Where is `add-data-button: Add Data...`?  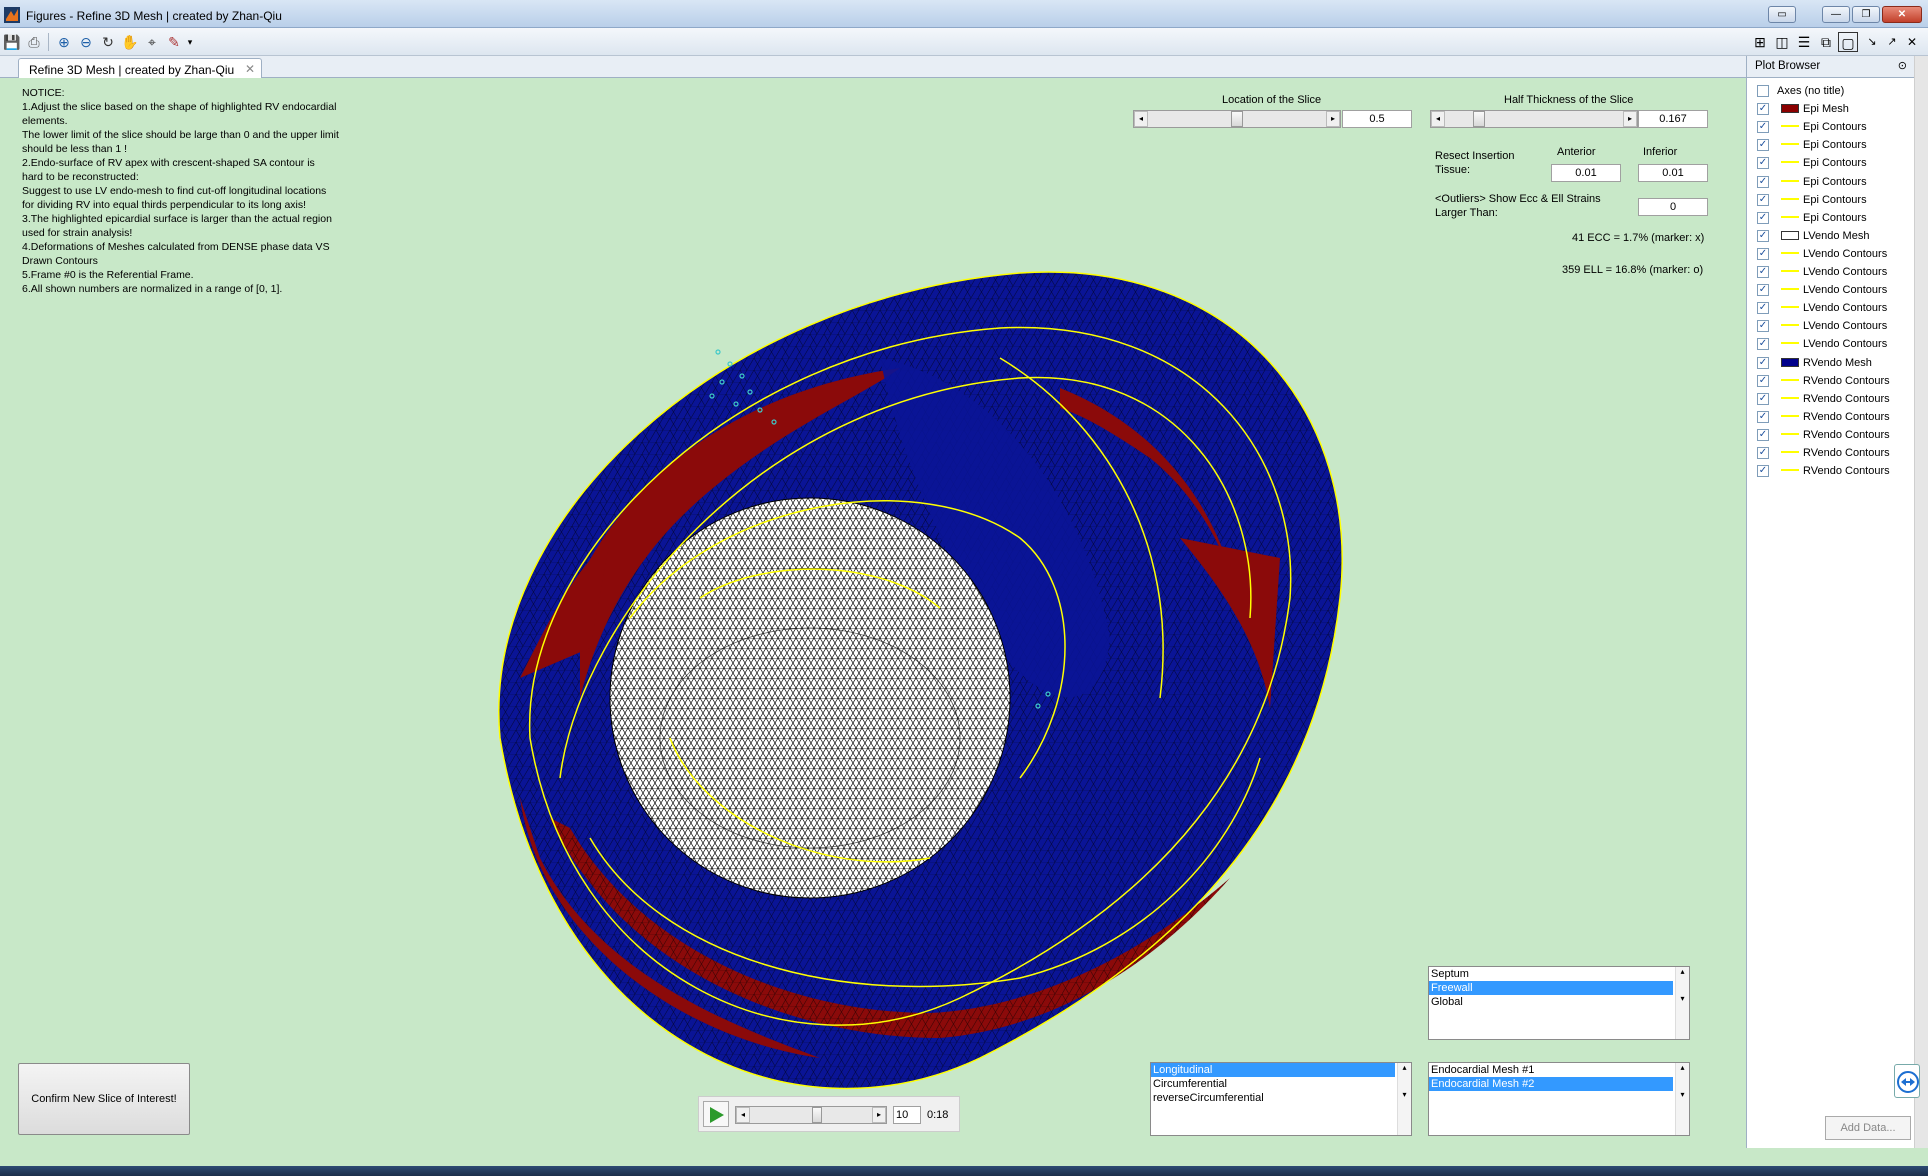
add-data-button: Add Data... is located at coordinates (1868, 1128).